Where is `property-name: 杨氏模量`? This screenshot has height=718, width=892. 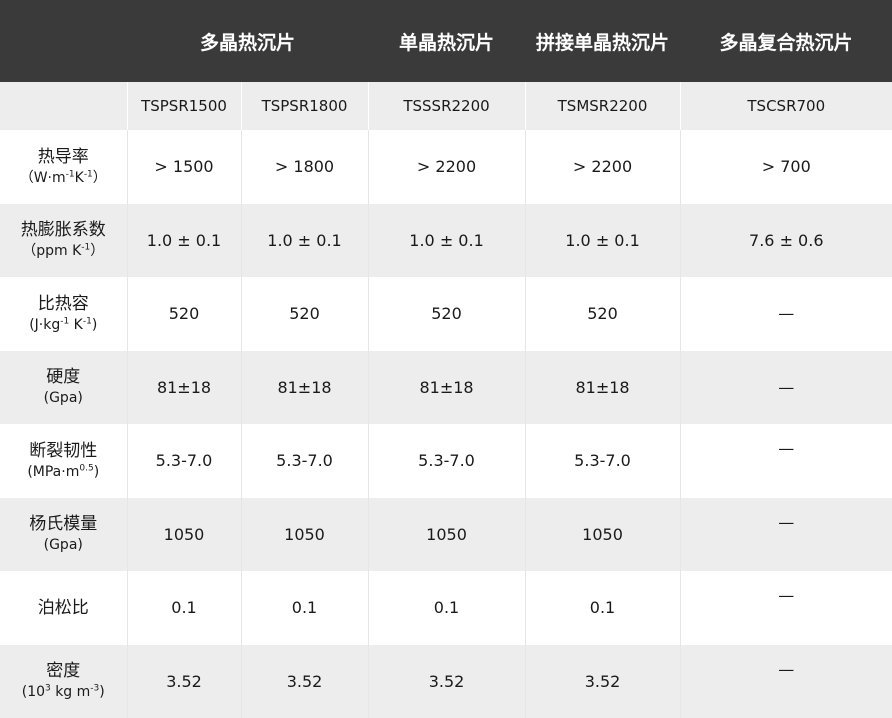 property-name: 杨氏模量 is located at coordinates (63, 524).